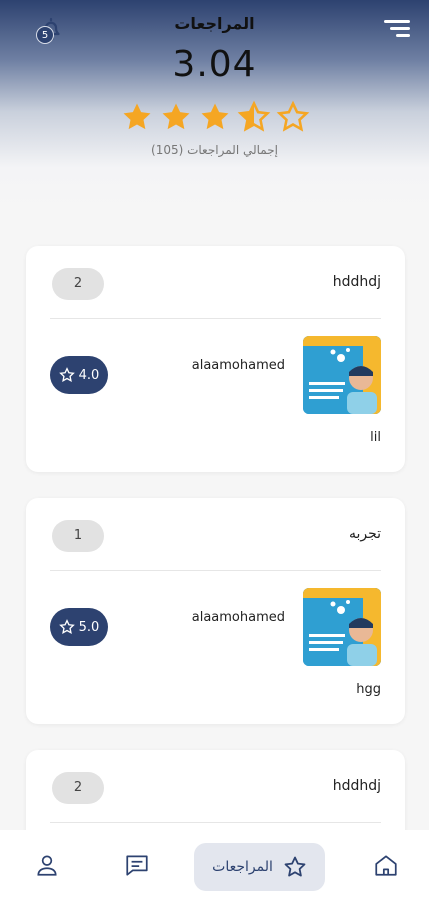 Image resolution: width=429 pixels, height=900 pixels. I want to click on nav-reviews: المراجعات, so click(259, 867).